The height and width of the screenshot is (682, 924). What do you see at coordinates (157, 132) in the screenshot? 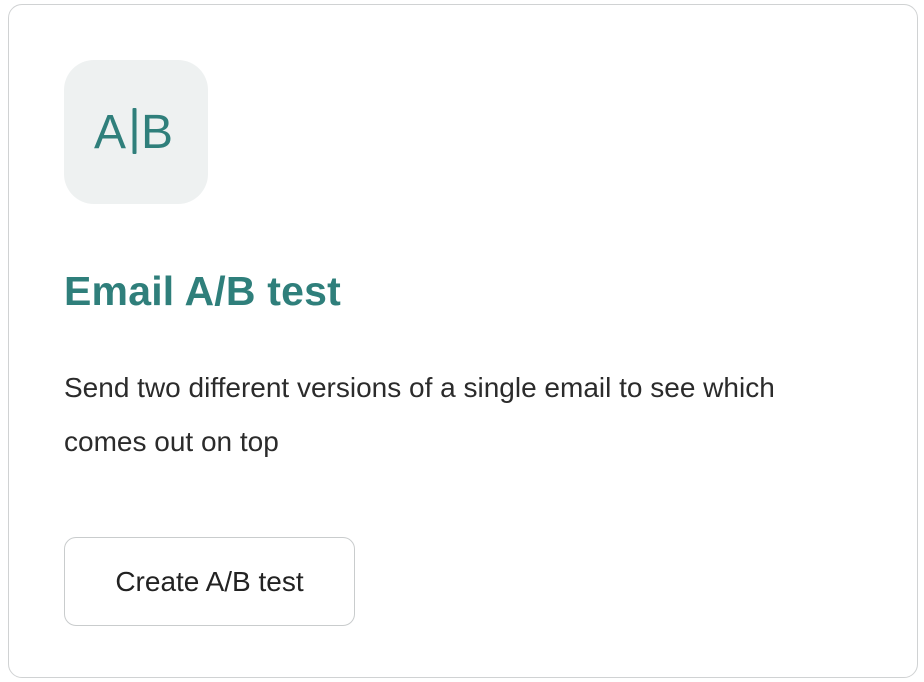
I see `ab-icon-letter-b: B` at bounding box center [157, 132].